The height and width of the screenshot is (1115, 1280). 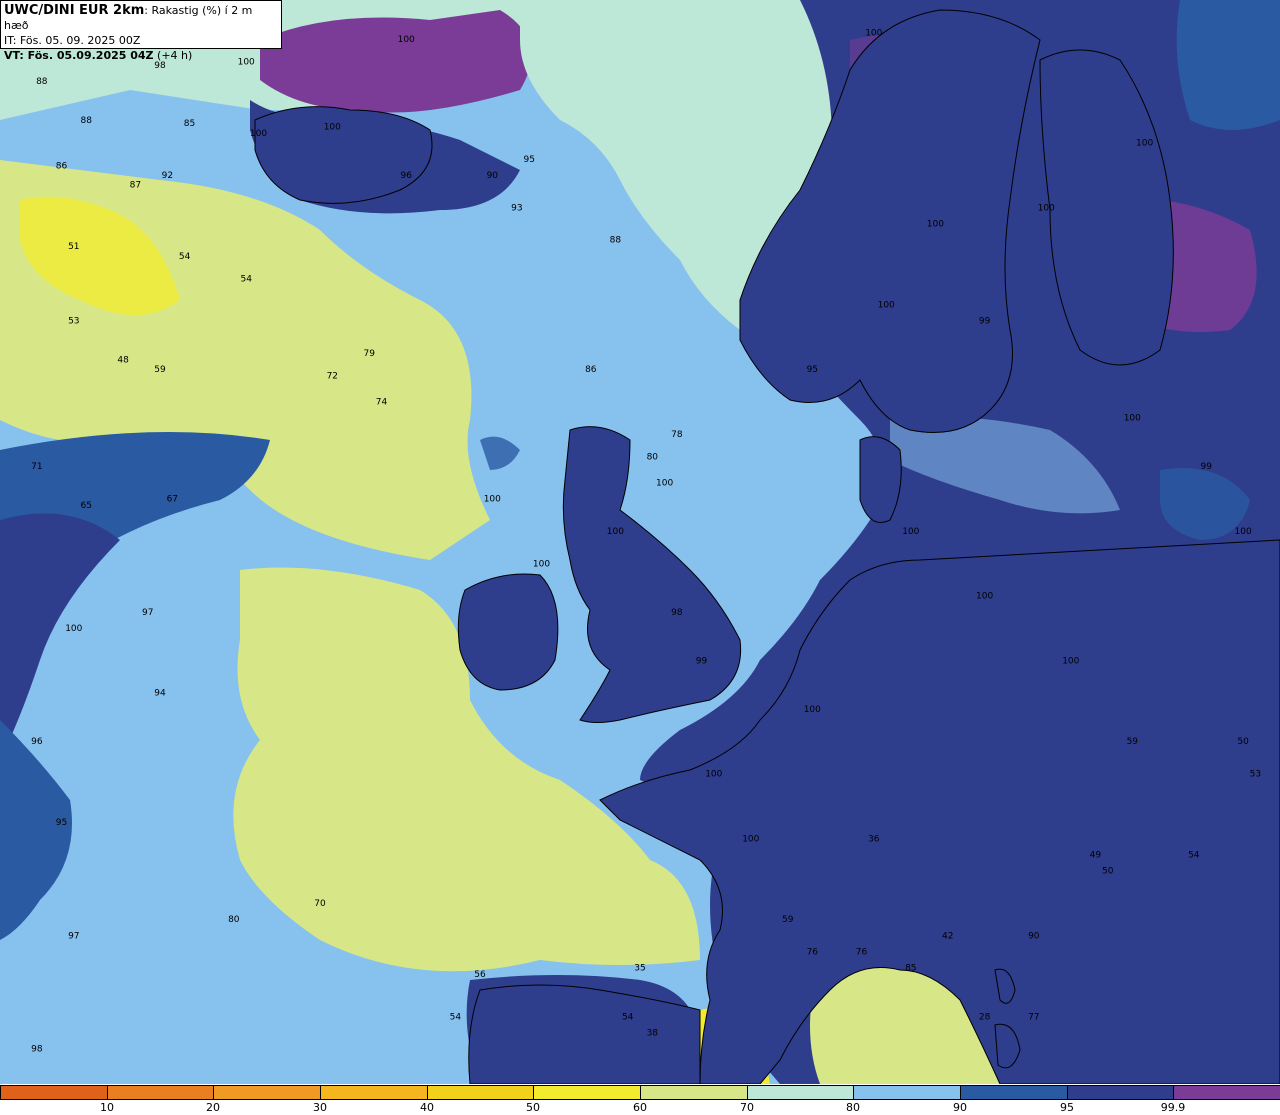 I want to click on field-value-label: 38, so click(x=653, y=1034).